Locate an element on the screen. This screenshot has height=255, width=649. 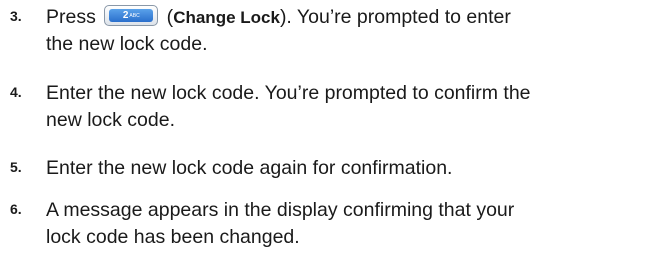
step-number: 6. is located at coordinates (16, 209).